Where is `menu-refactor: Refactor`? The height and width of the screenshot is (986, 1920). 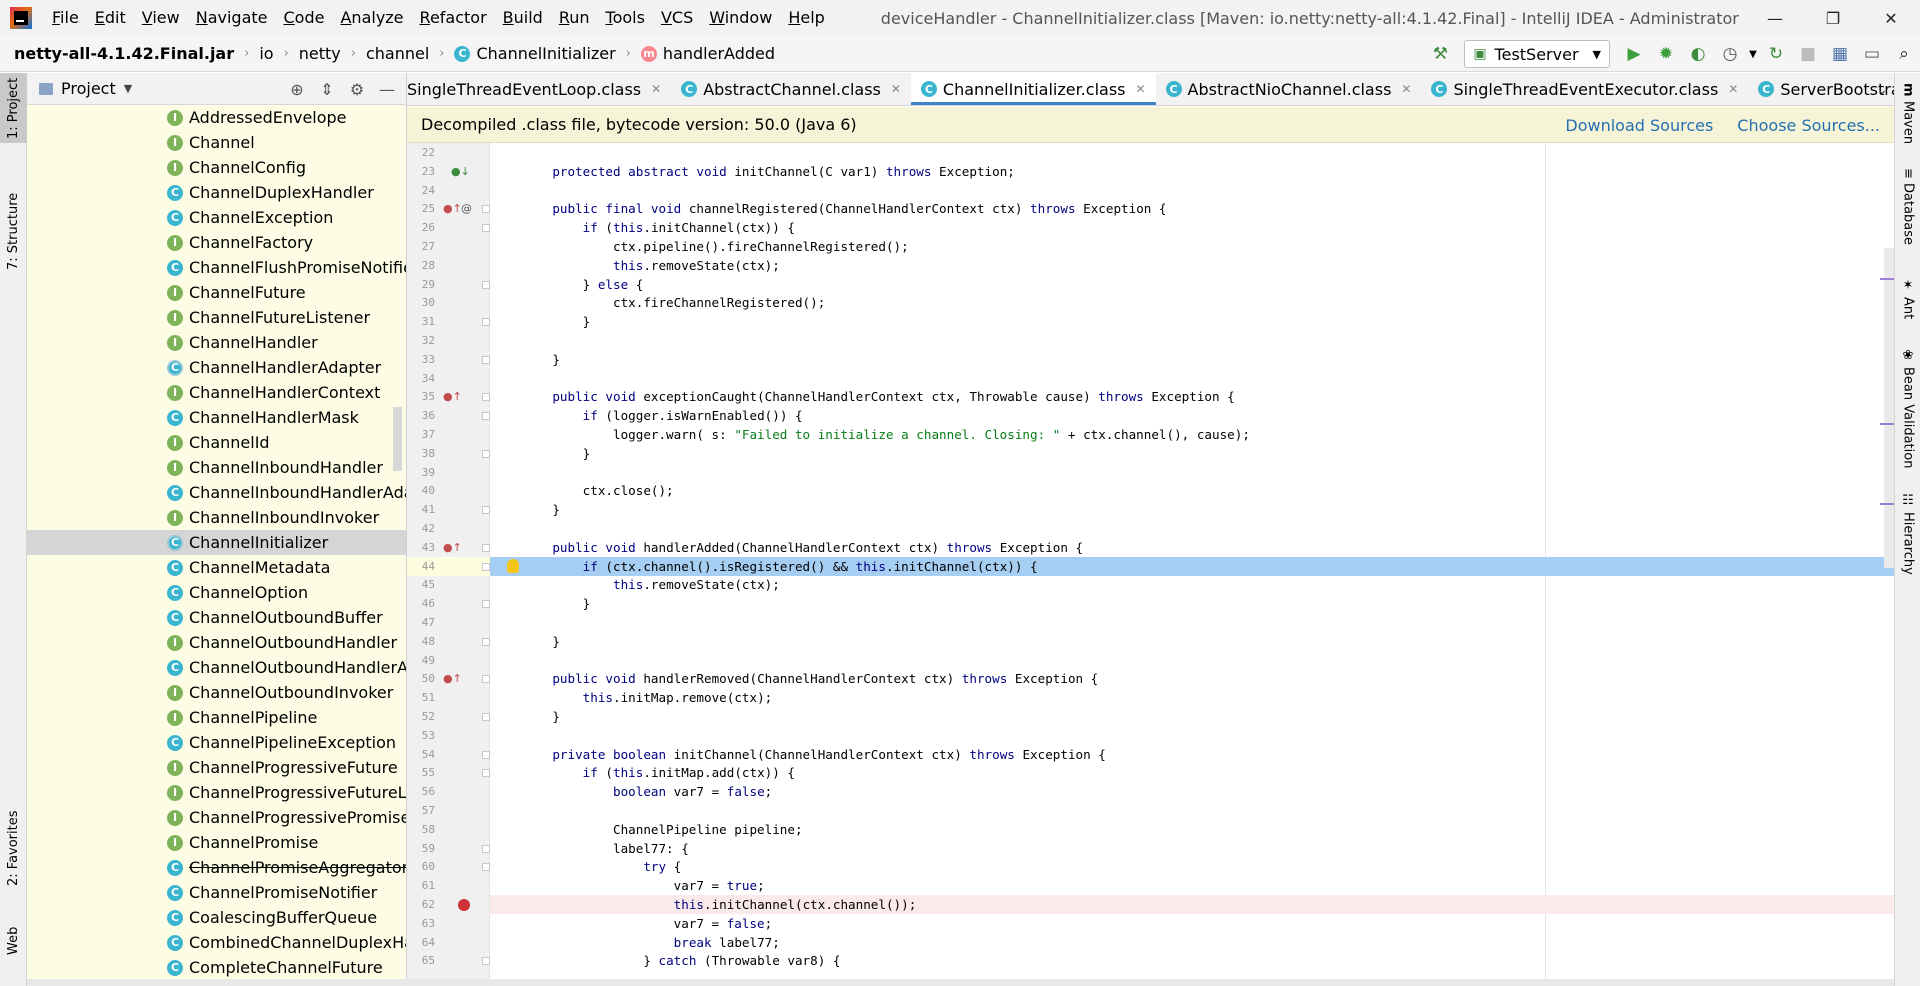
menu-refactor: Refactor is located at coordinates (453, 18).